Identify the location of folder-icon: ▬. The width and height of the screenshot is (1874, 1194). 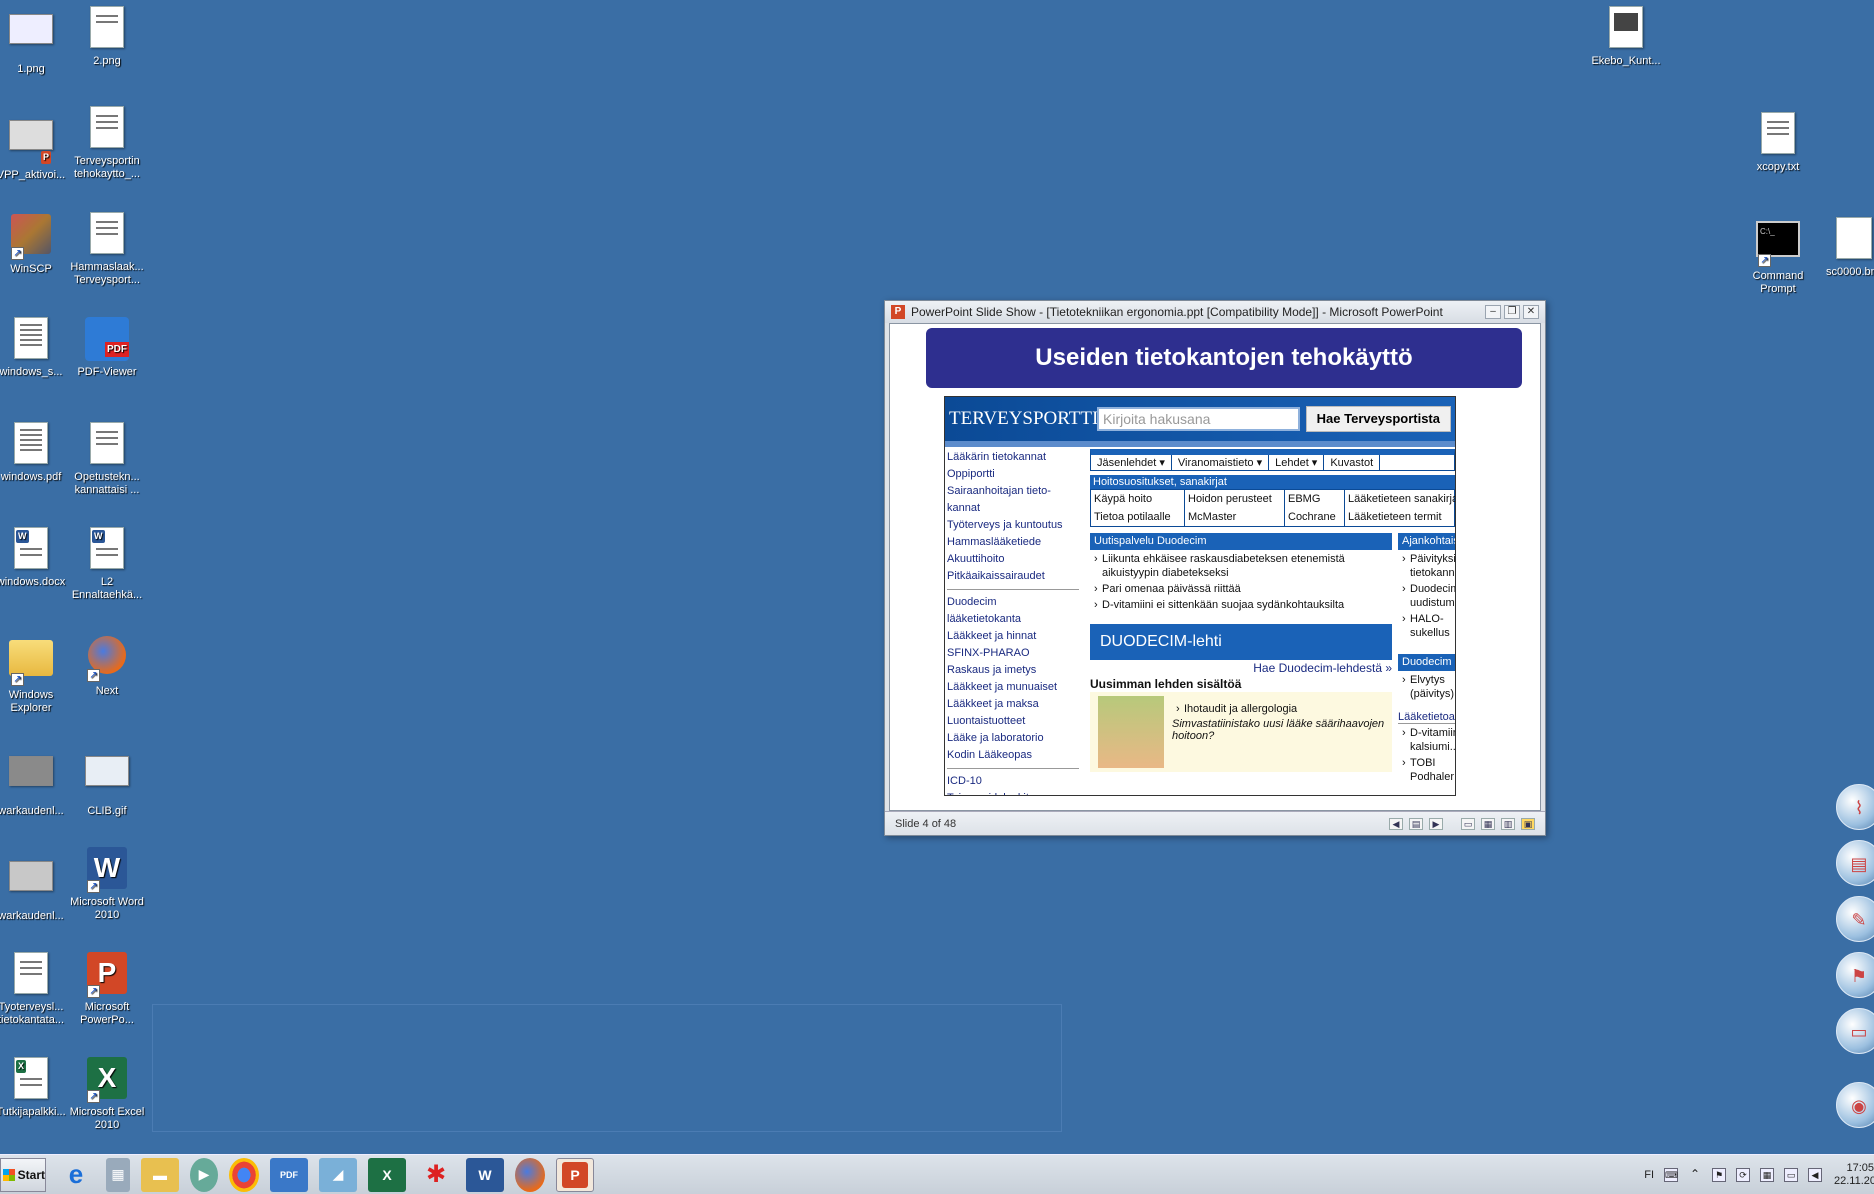
(160, 1174).